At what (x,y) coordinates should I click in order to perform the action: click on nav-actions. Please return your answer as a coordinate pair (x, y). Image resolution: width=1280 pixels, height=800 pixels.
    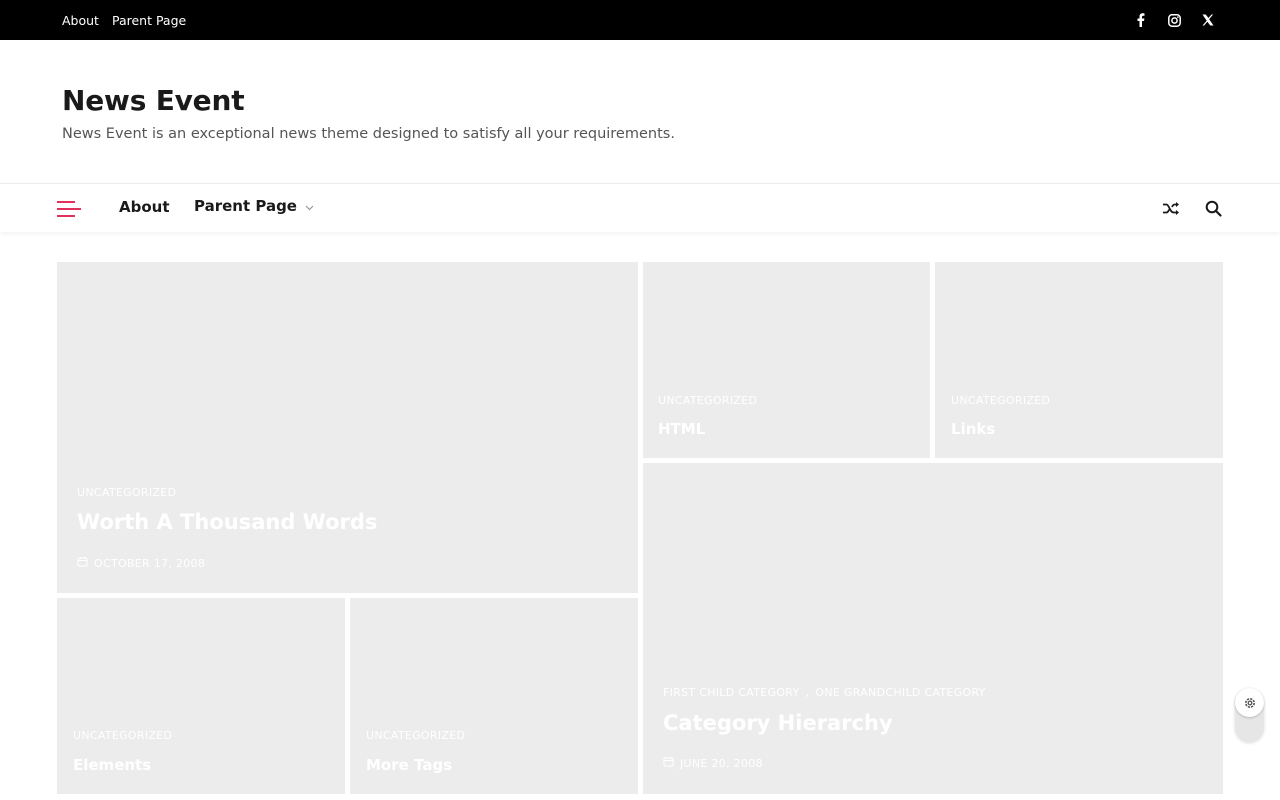
    Looking at the image, I should click on (1192, 208).